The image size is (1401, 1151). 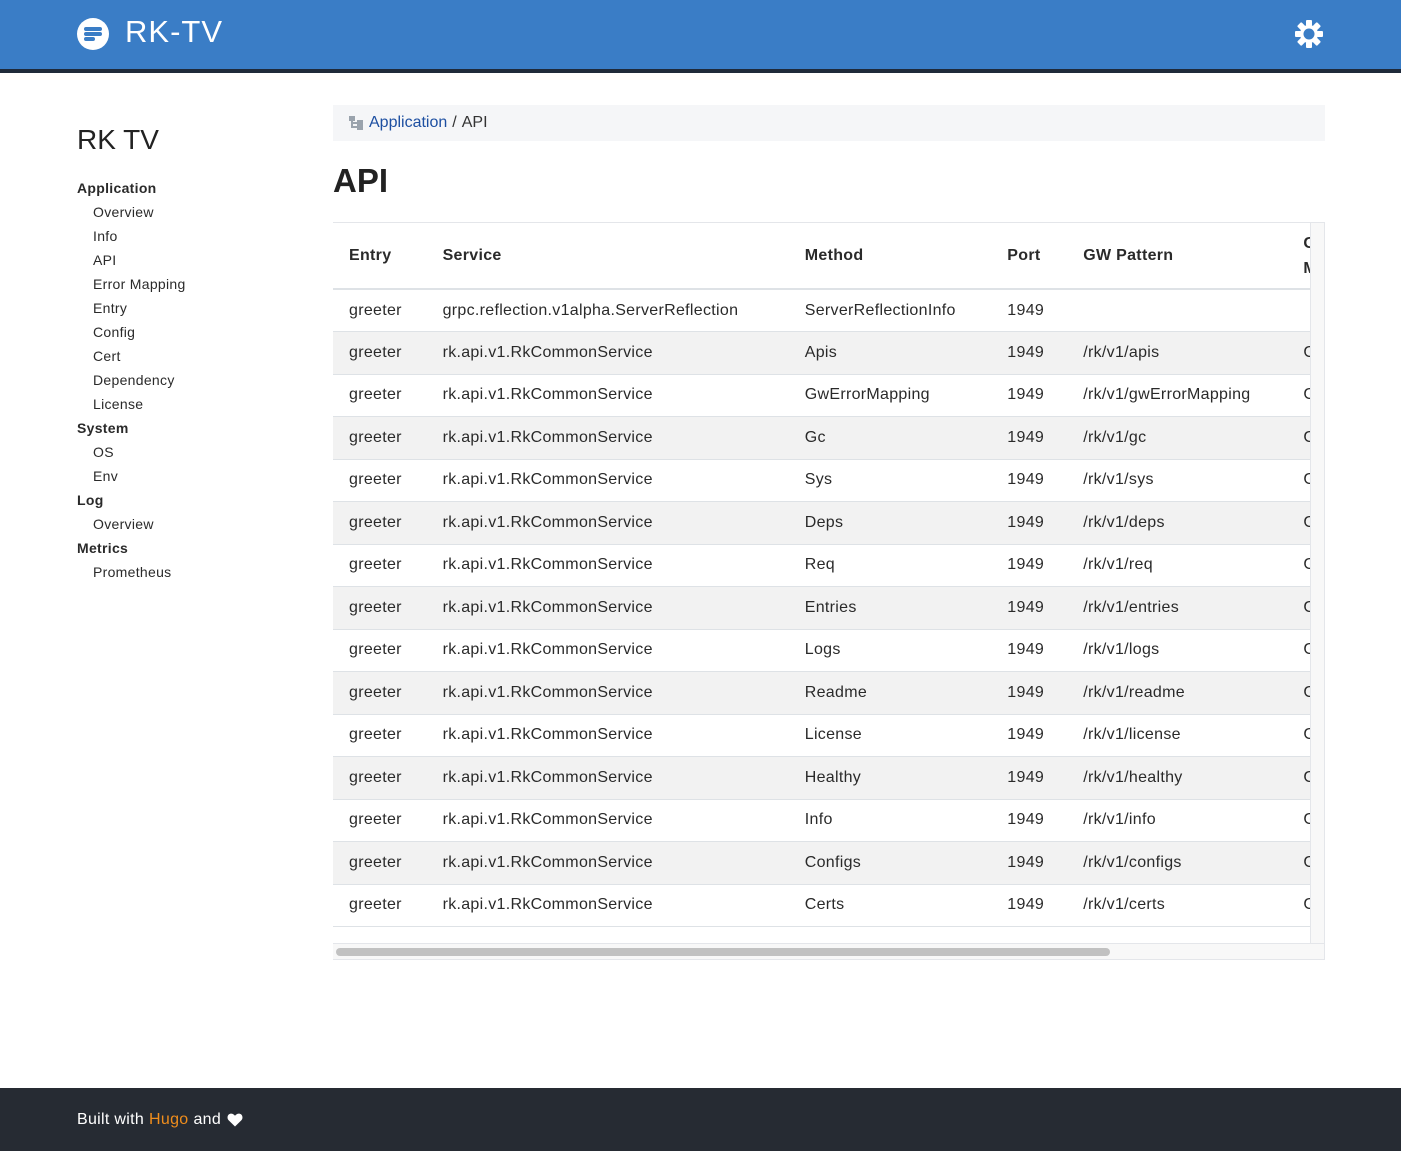 I want to click on cell-method: License, so click(x=890, y=735).